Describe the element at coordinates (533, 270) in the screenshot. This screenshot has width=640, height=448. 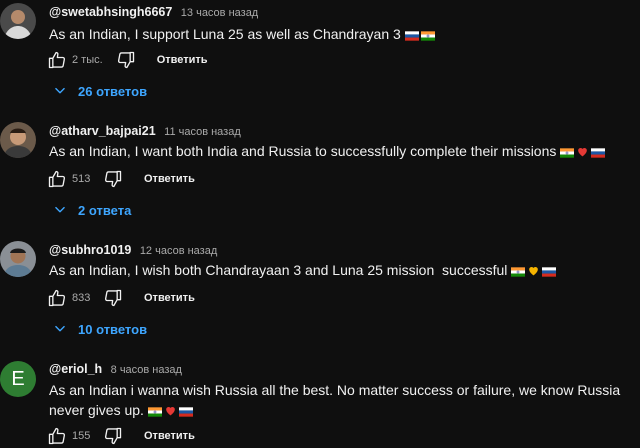
I see `yellow-heart-icon` at that location.